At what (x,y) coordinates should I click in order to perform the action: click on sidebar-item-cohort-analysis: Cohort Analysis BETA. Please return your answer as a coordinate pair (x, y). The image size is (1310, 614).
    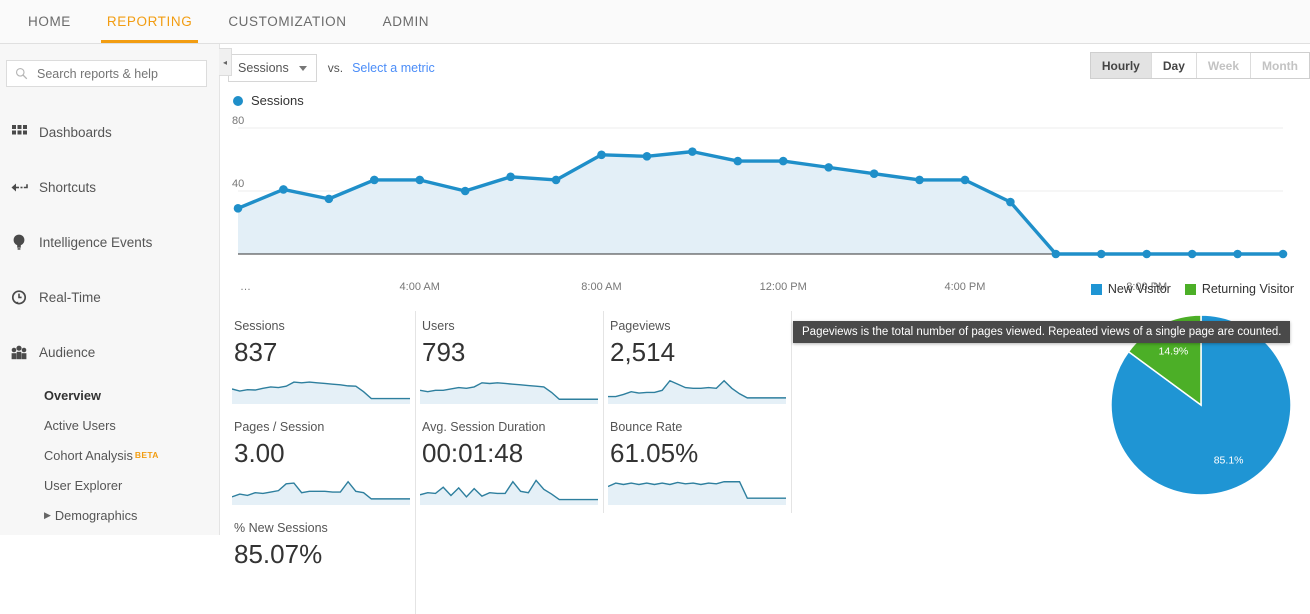
    Looking at the image, I should click on (131, 455).